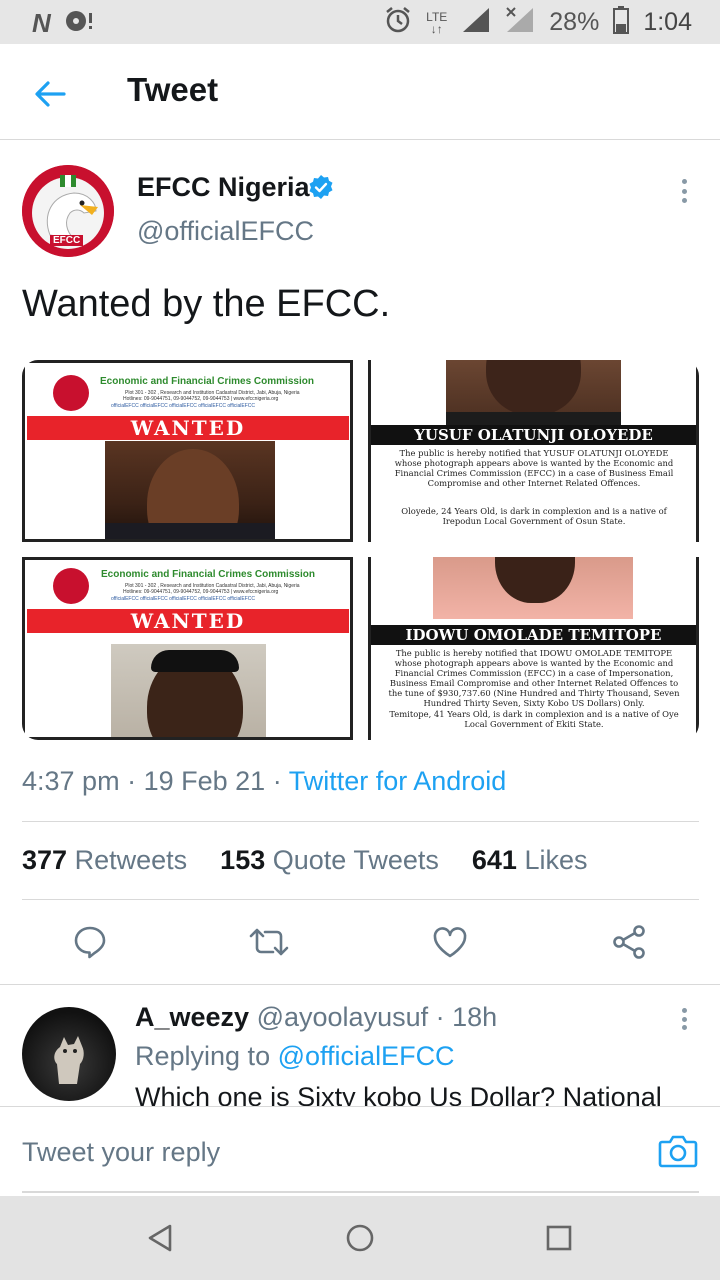 The height and width of the screenshot is (1280, 720). I want to click on camera-icon, so click(678, 1151).